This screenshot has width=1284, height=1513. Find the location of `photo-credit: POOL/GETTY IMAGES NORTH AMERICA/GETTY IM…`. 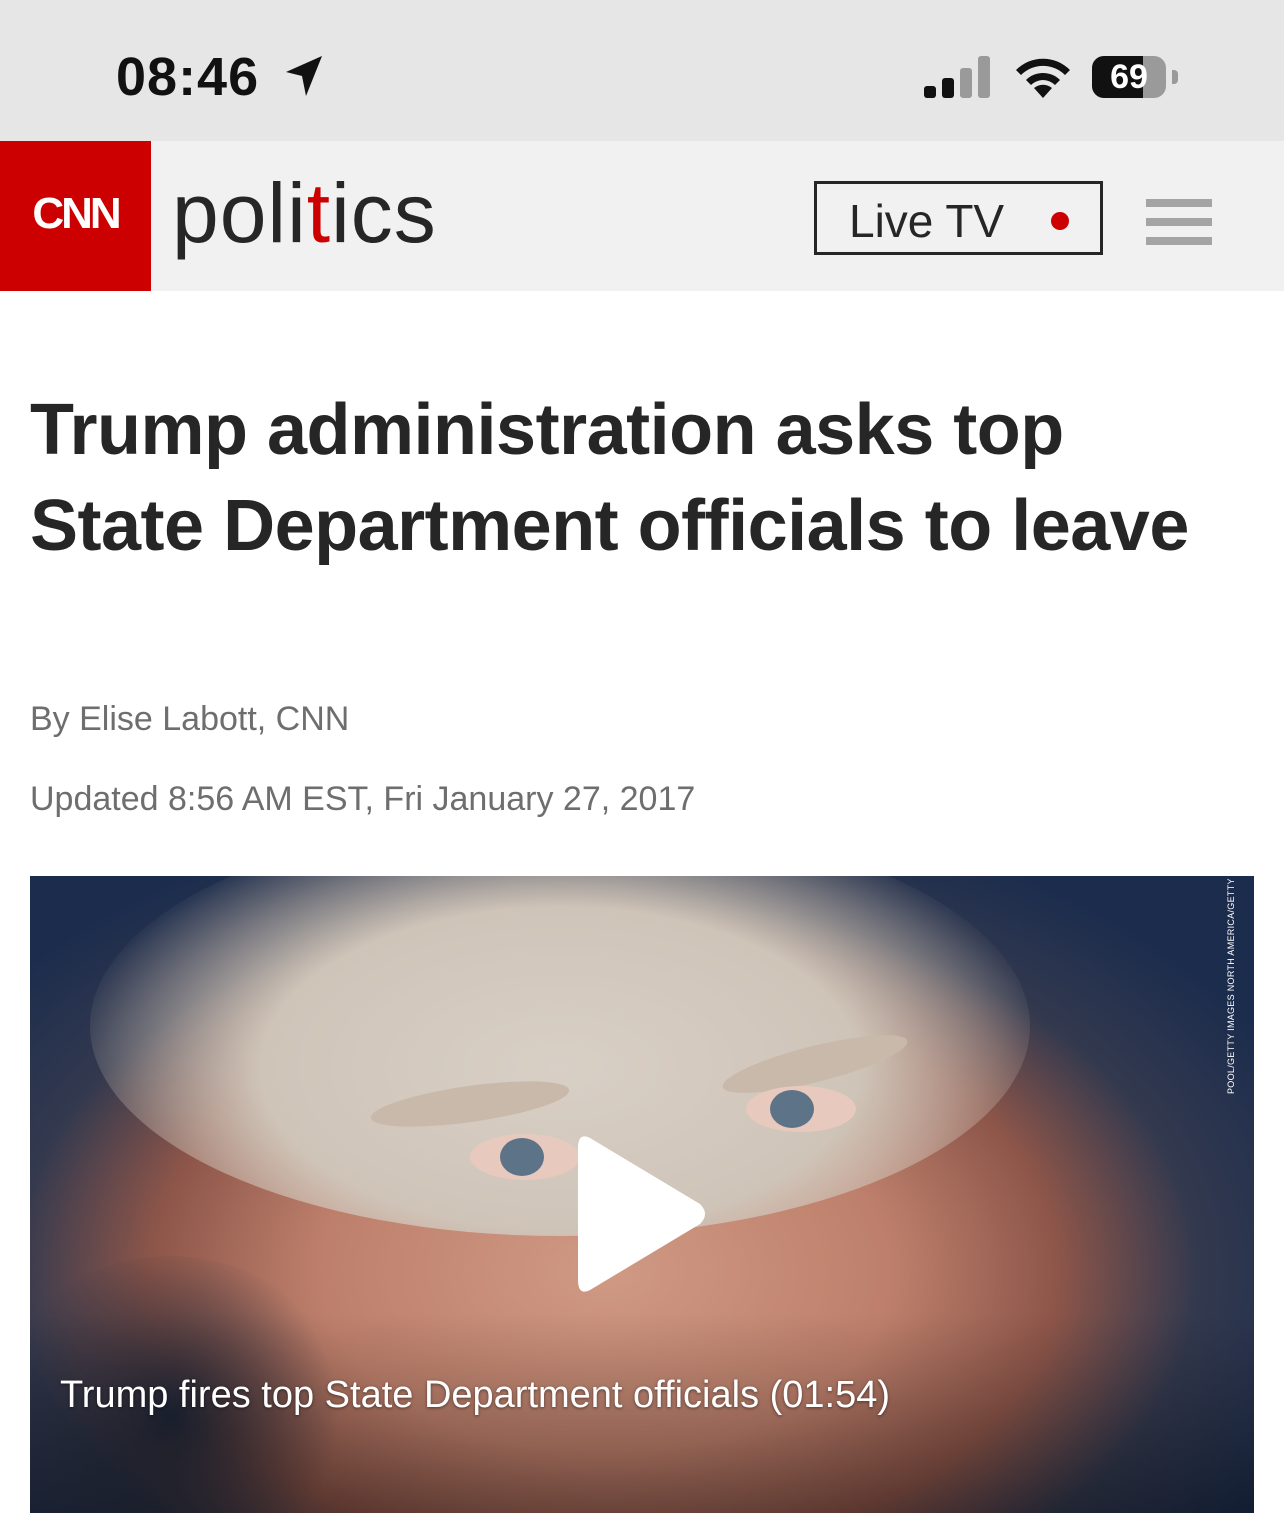

photo-credit: POOL/GETTY IMAGES NORTH AMERICA/GETTY IM… is located at coordinates (1231, 985).